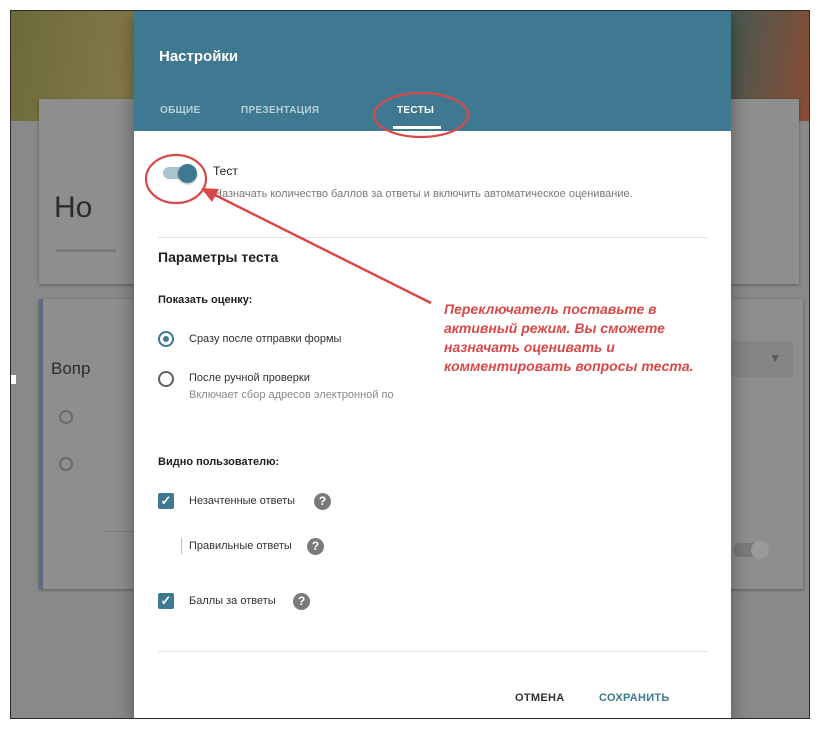 This screenshot has width=820, height=729. What do you see at coordinates (71, 368) in the screenshot?
I see `question-title: Вопр` at bounding box center [71, 368].